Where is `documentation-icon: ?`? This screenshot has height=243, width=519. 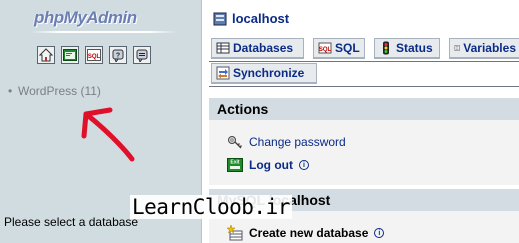 documentation-icon: ? is located at coordinates (118, 55).